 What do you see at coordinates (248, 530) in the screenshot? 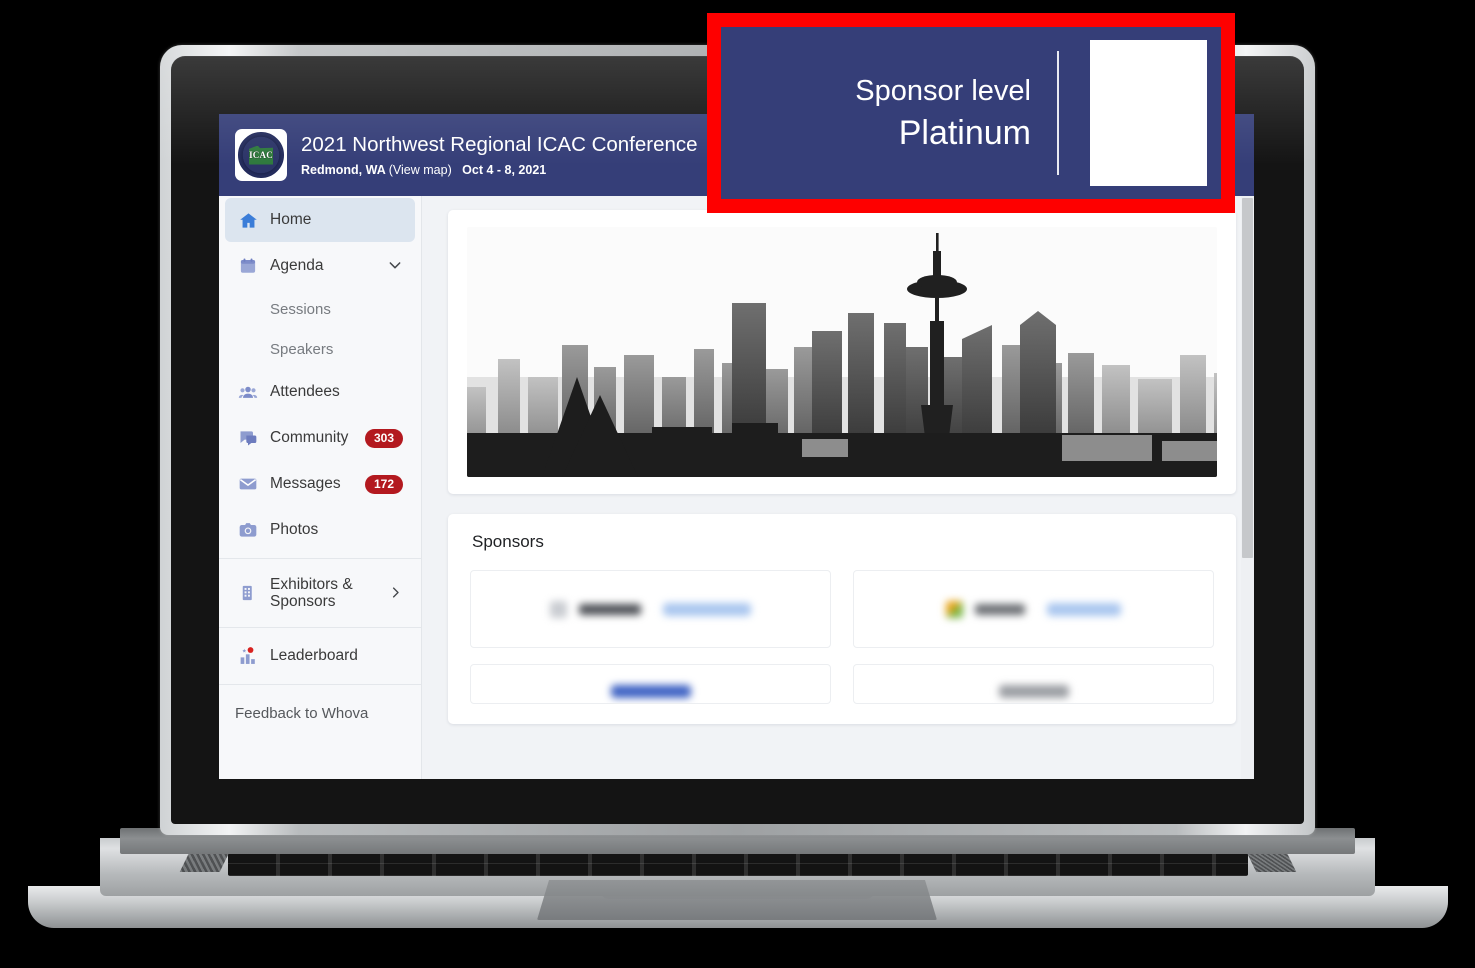
I see `camera-icon` at bounding box center [248, 530].